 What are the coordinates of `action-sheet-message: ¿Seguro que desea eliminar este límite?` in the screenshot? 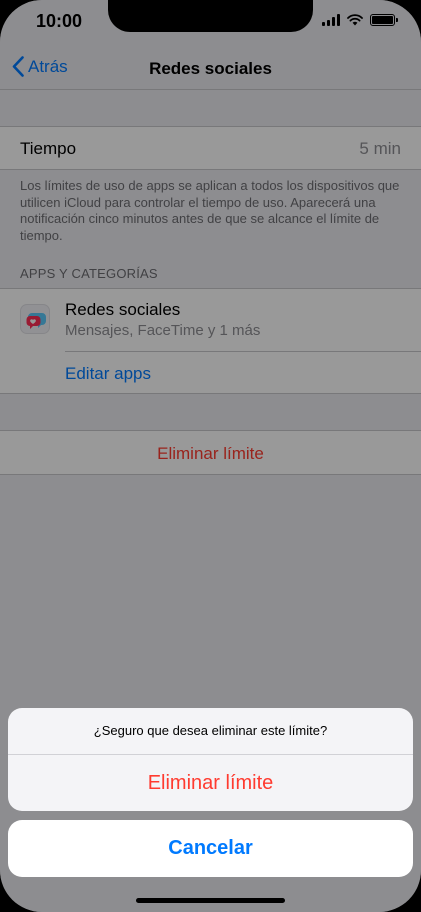 It's located at (210, 730).